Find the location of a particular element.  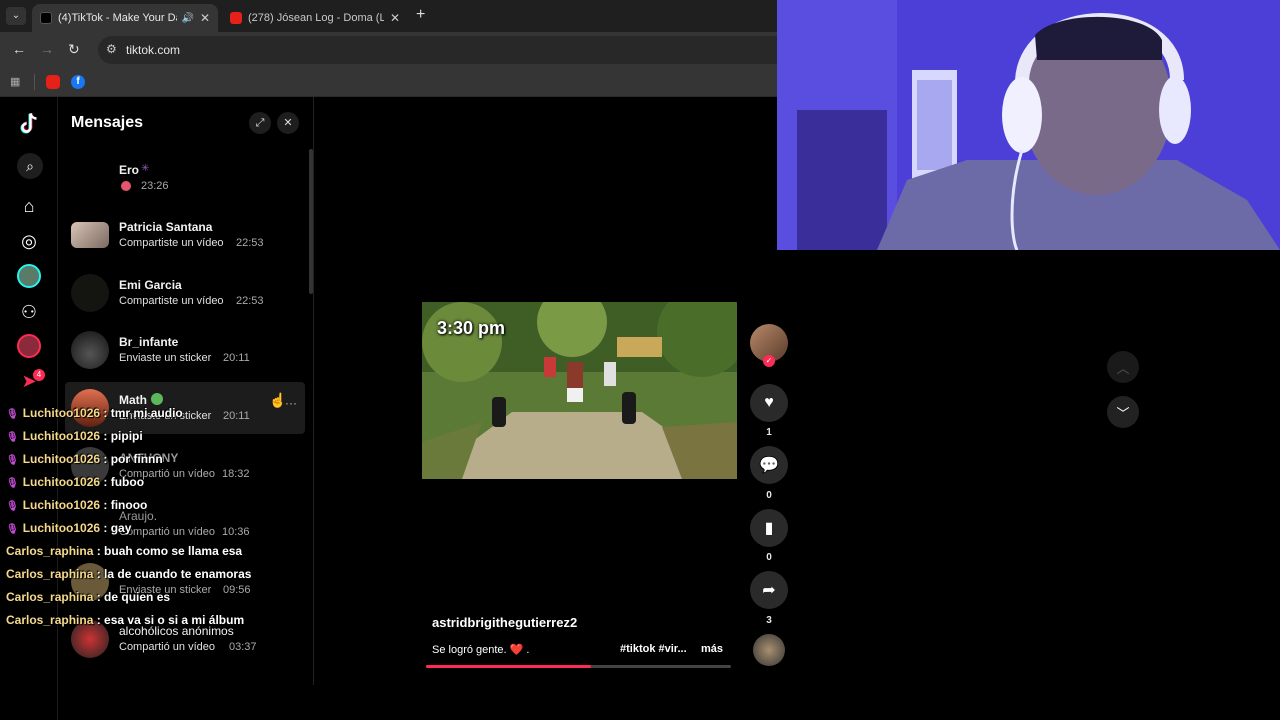

conversation-item: Ero ✳ 23:26 is located at coordinates (185, 178).